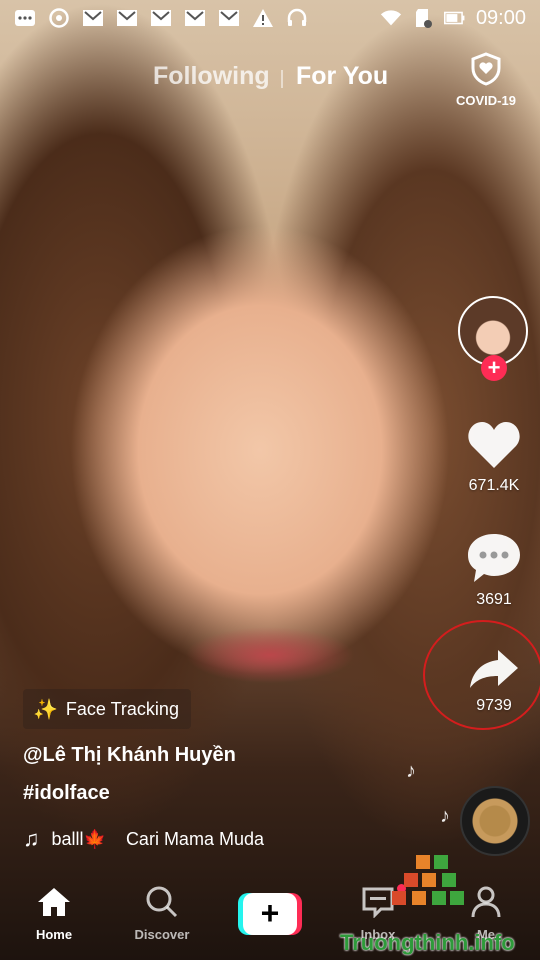 The height and width of the screenshot is (960, 540). Describe the element at coordinates (494, 485) in the screenshot. I see `like-count: 671.4K` at that location.